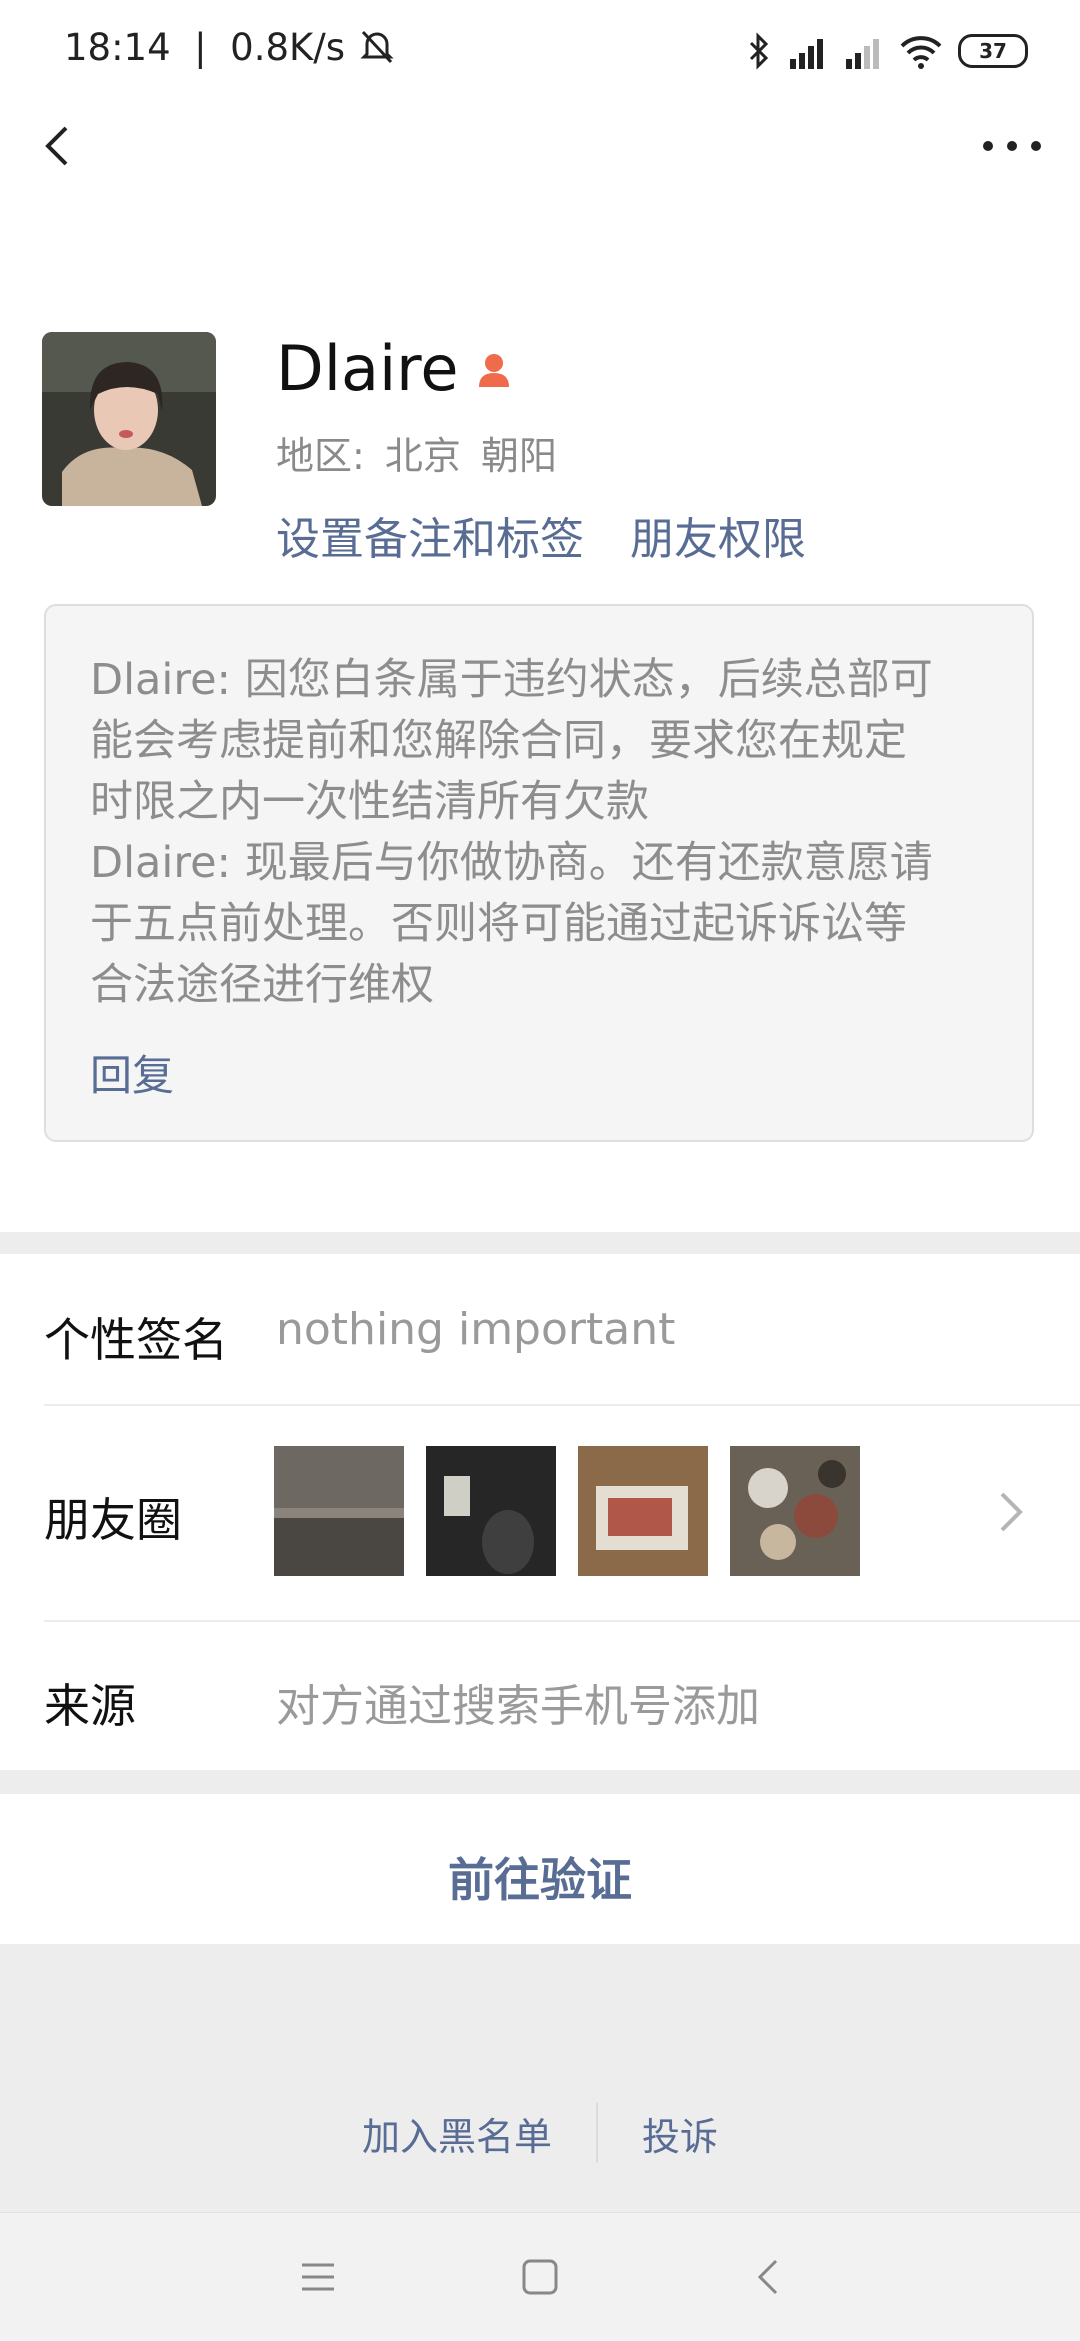  I want to click on signature-label: 个性签名, so click(136, 1340).